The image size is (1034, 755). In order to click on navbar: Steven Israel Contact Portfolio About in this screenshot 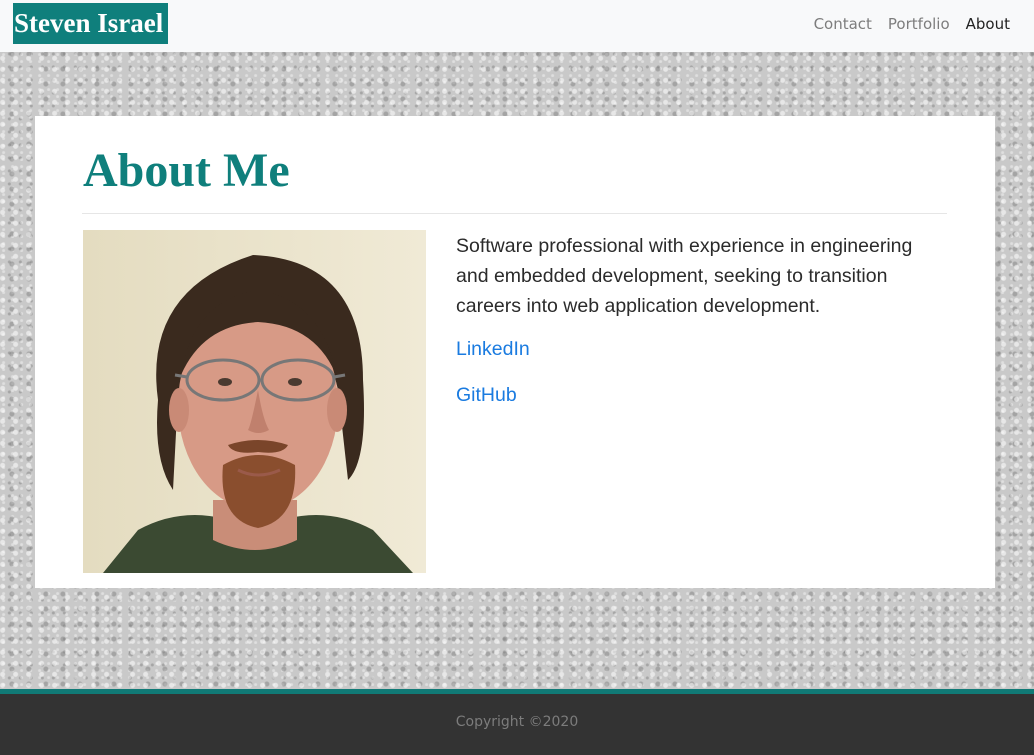, I will do `click(517, 26)`.